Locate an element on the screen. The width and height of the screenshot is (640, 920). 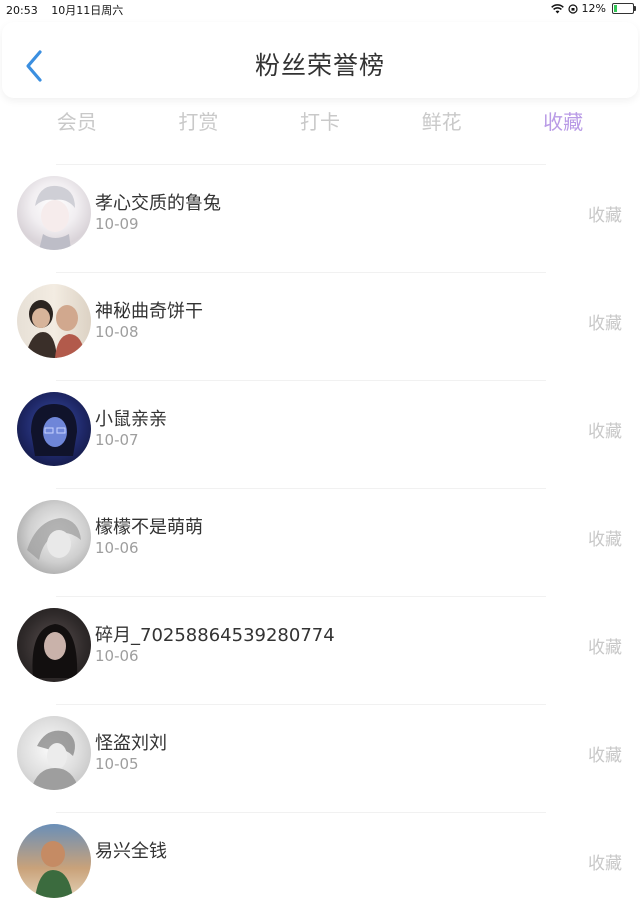
fan-row: 檬檬不是萌萌 10-06 收藏 is located at coordinates (320, 542).